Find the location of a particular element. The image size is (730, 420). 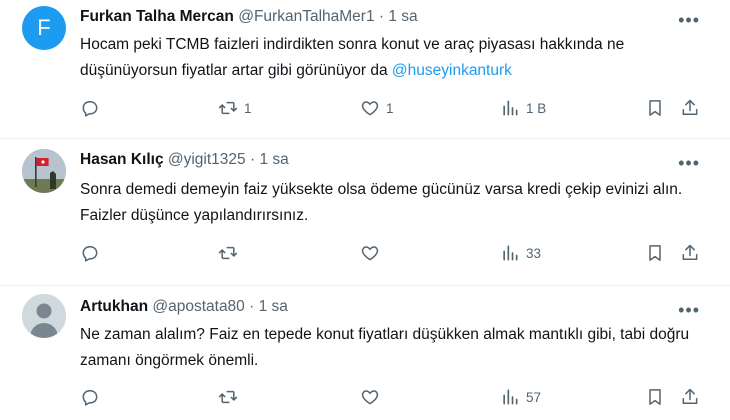

tweet-header: Artukhan @apostata80 · 1 sa is located at coordinates (184, 307).